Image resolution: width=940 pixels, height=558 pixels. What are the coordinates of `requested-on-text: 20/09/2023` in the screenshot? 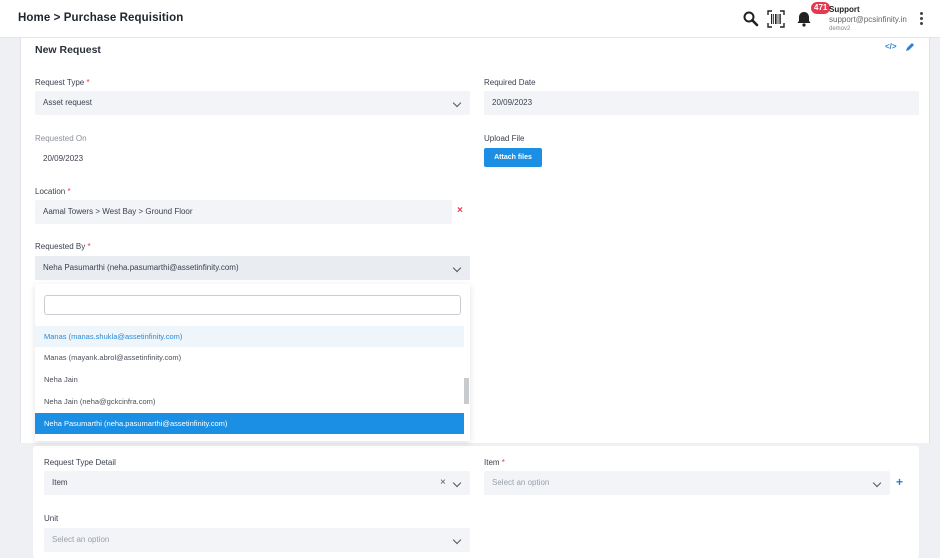 It's located at (63, 158).